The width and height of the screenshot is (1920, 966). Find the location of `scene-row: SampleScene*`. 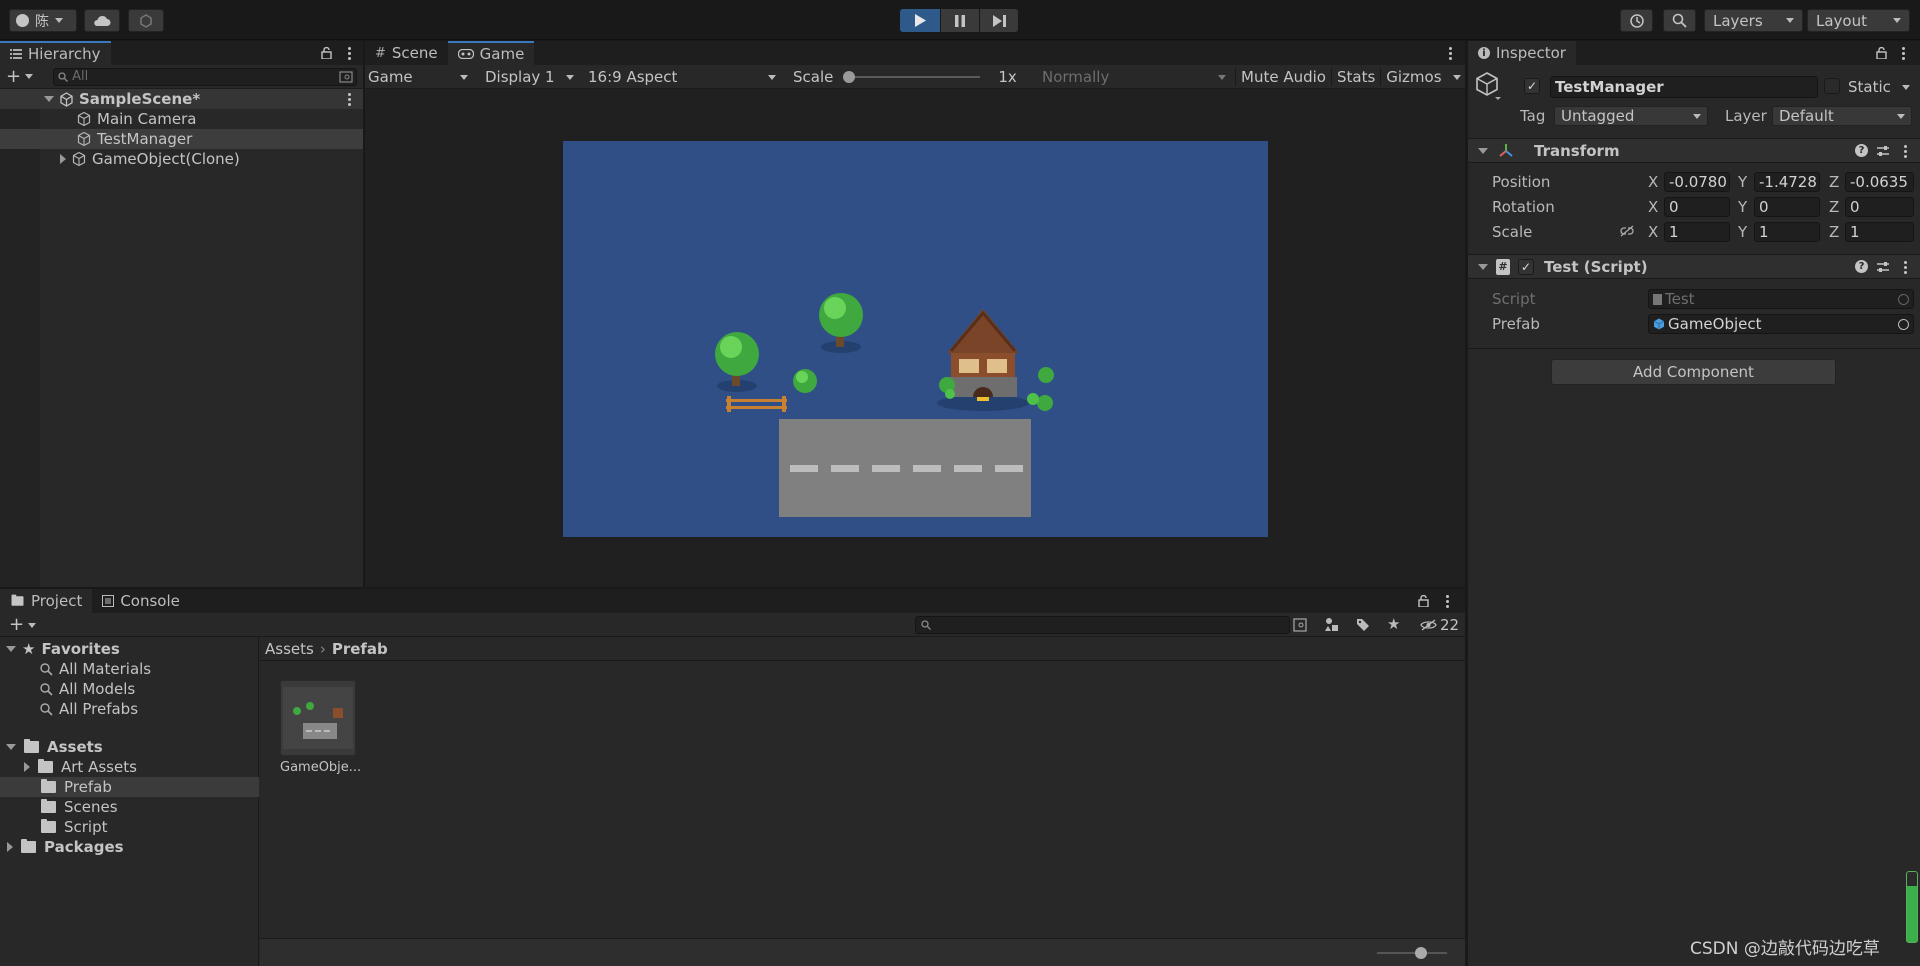

scene-row: SampleScene* is located at coordinates (181, 99).